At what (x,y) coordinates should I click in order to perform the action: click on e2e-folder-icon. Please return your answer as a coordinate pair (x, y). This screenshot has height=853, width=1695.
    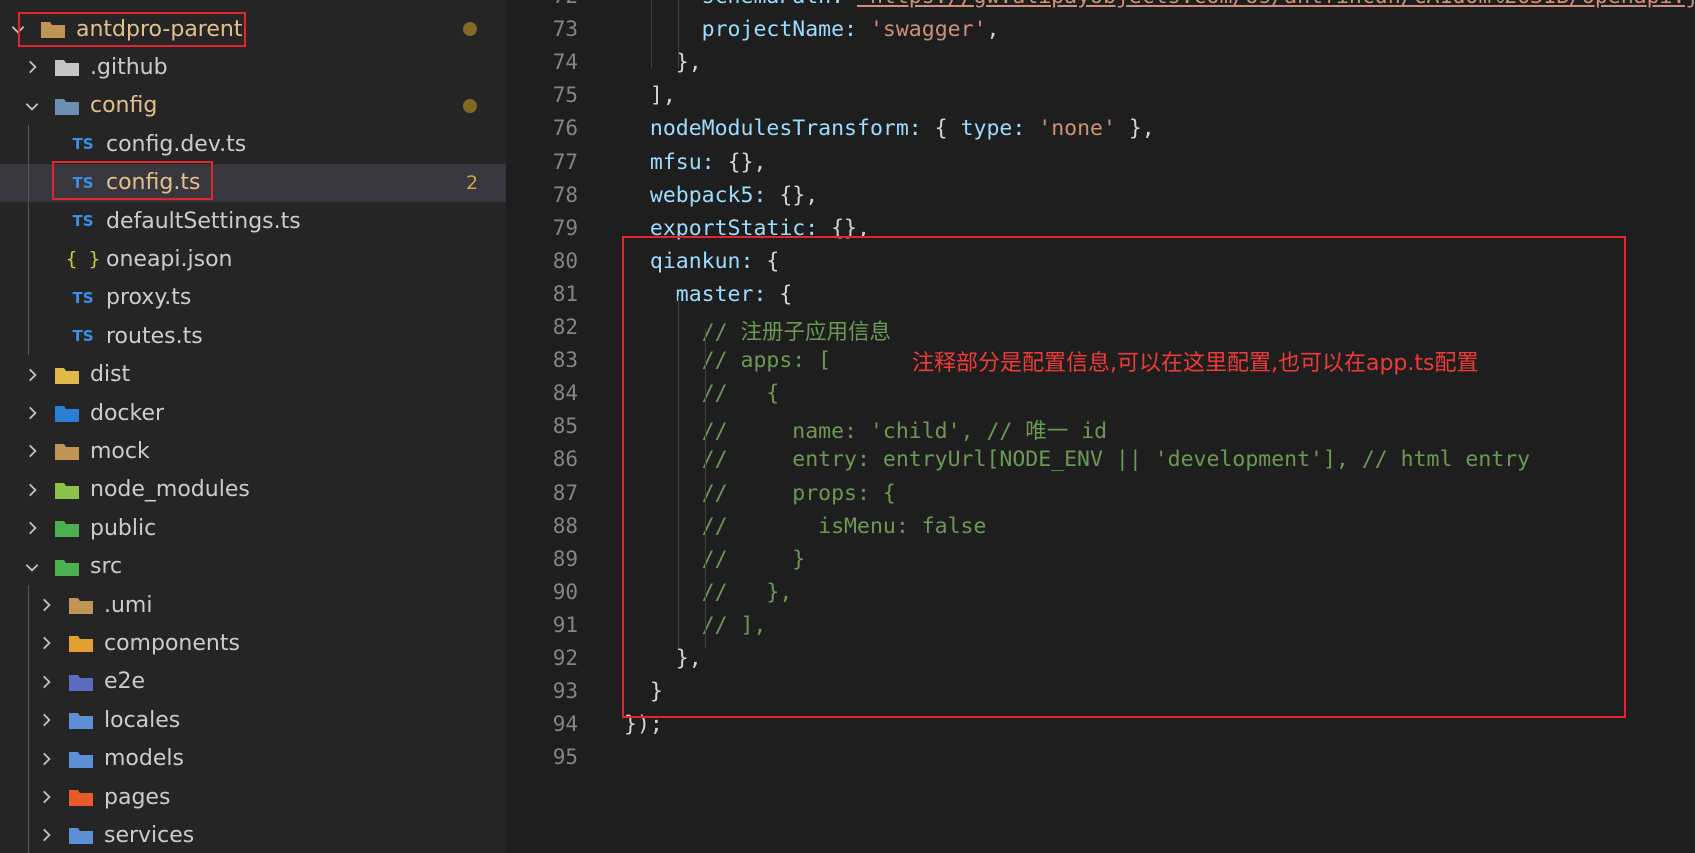
    Looking at the image, I should click on (81, 682).